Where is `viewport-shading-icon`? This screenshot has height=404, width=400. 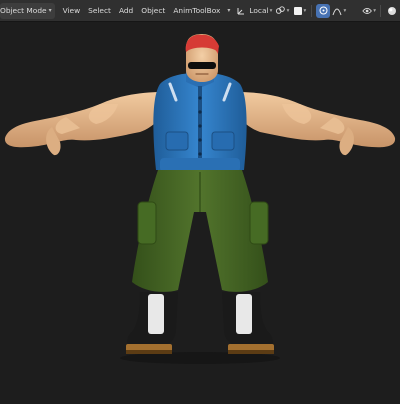 viewport-shading-icon is located at coordinates (392, 11).